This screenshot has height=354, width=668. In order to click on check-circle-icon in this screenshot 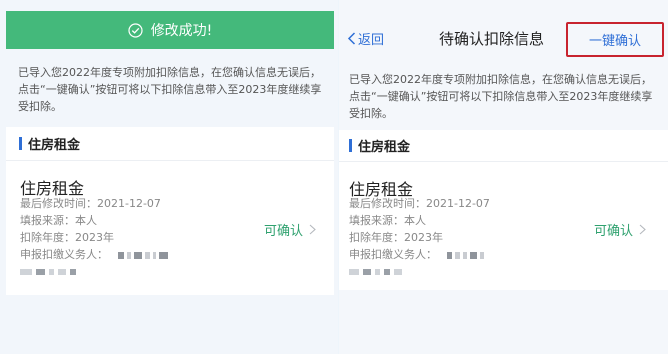, I will do `click(135, 30)`.